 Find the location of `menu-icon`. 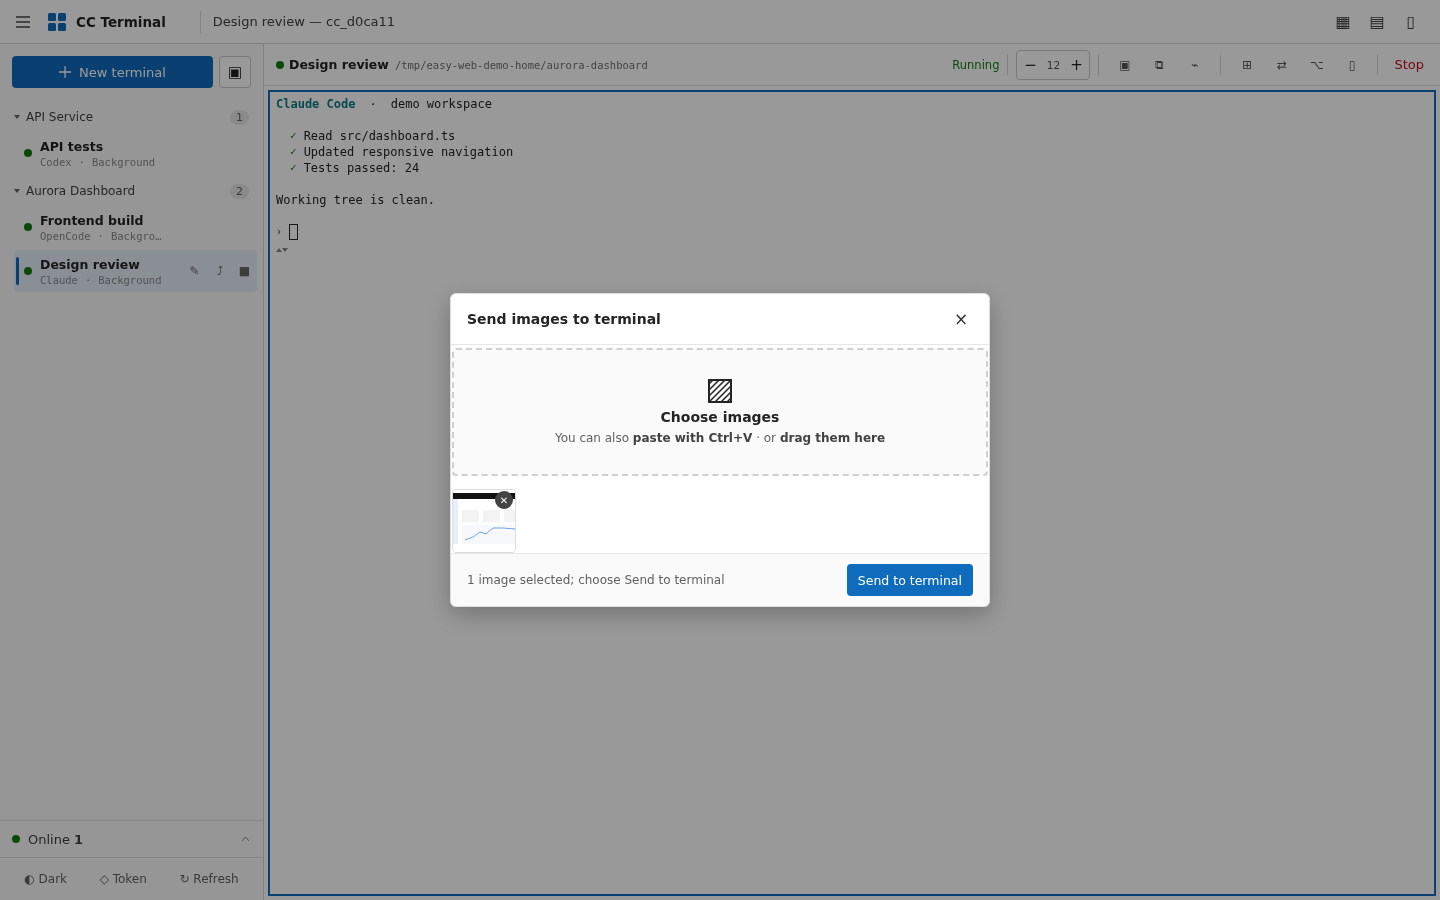

menu-icon is located at coordinates (23, 21).